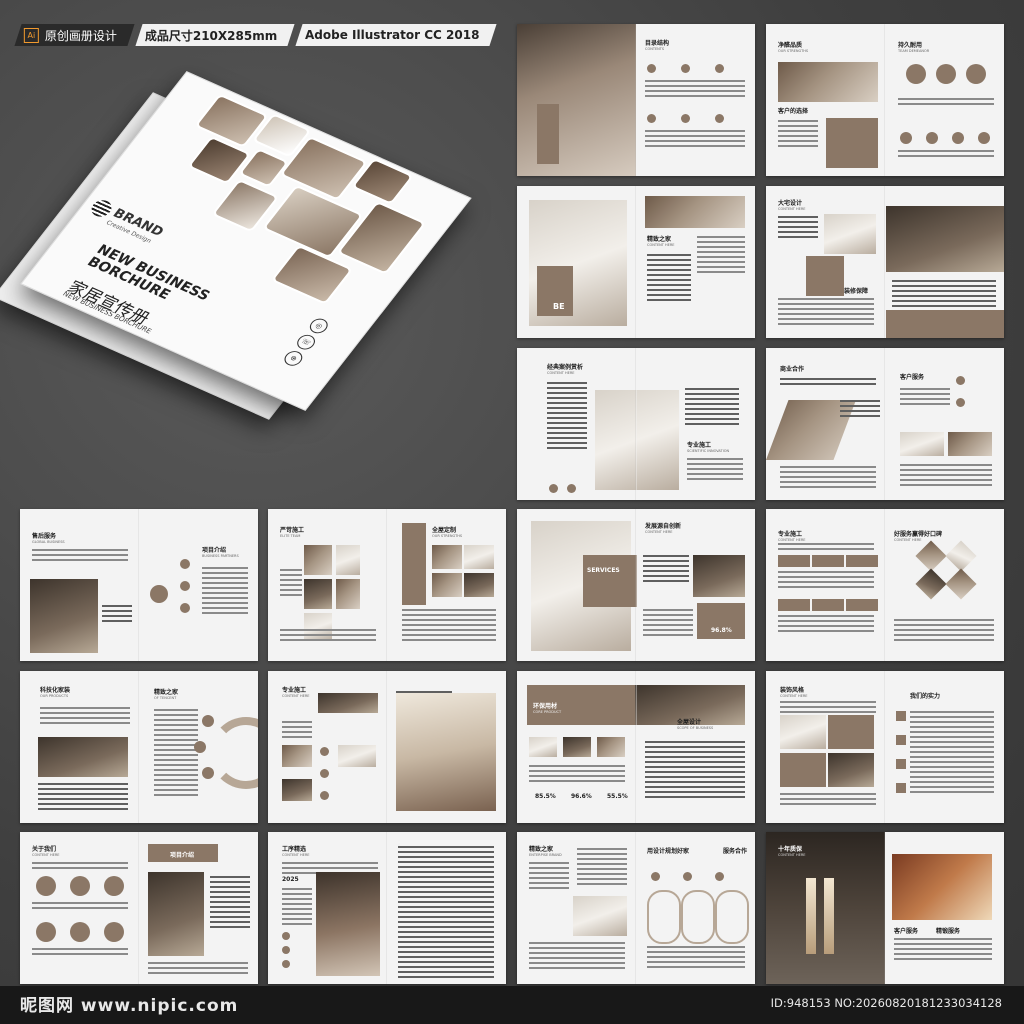  I want to click on spread-reputation: 专业施工 CONTENT HERE 好服务赢得好口碑 CONTENT HERE, so click(885, 585).